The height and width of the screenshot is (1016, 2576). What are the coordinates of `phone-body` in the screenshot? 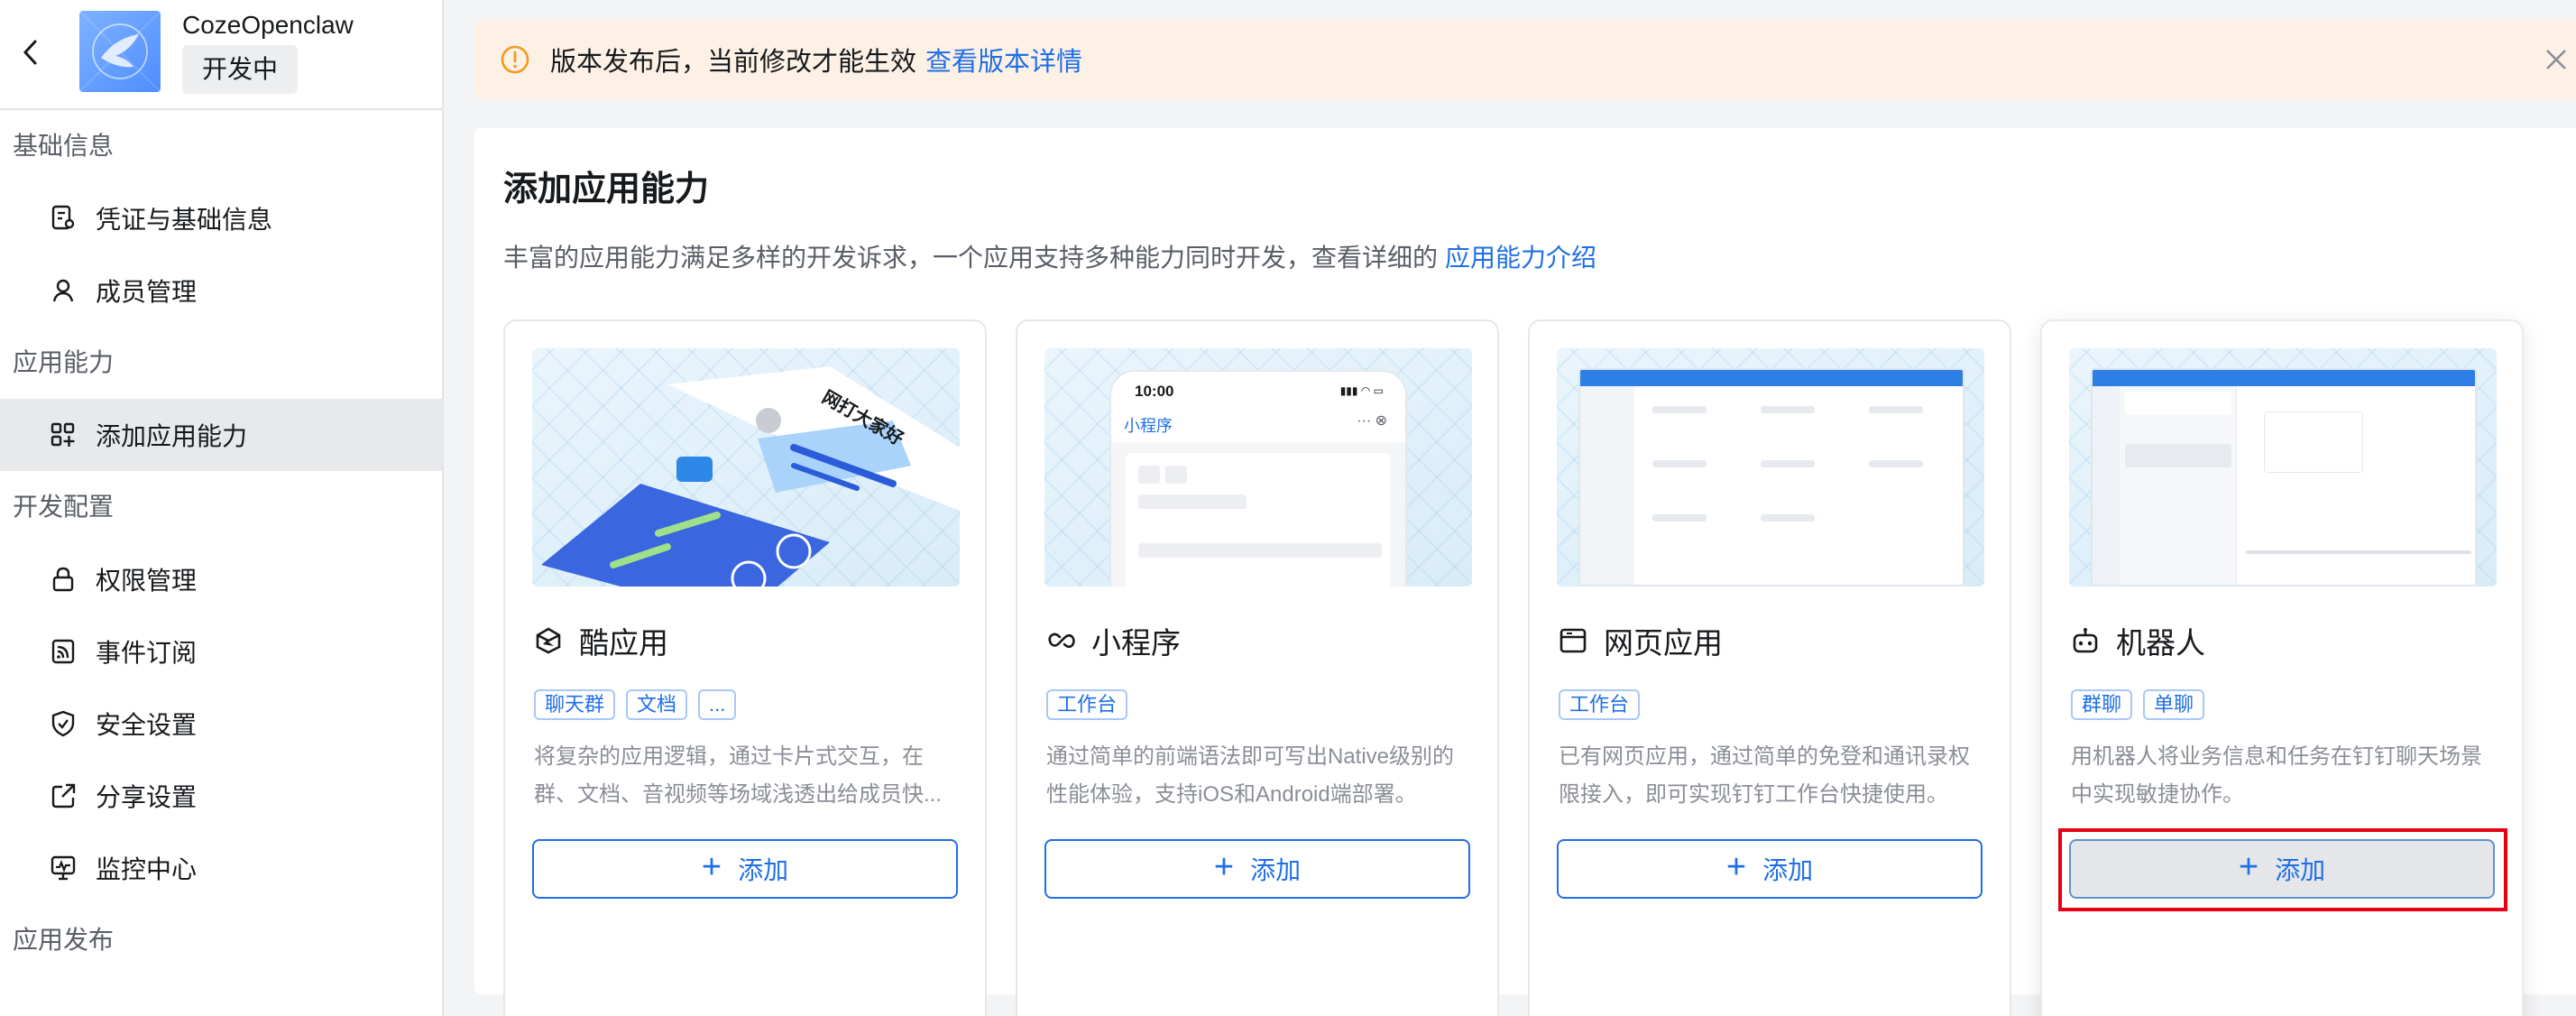 It's located at (1258, 514).